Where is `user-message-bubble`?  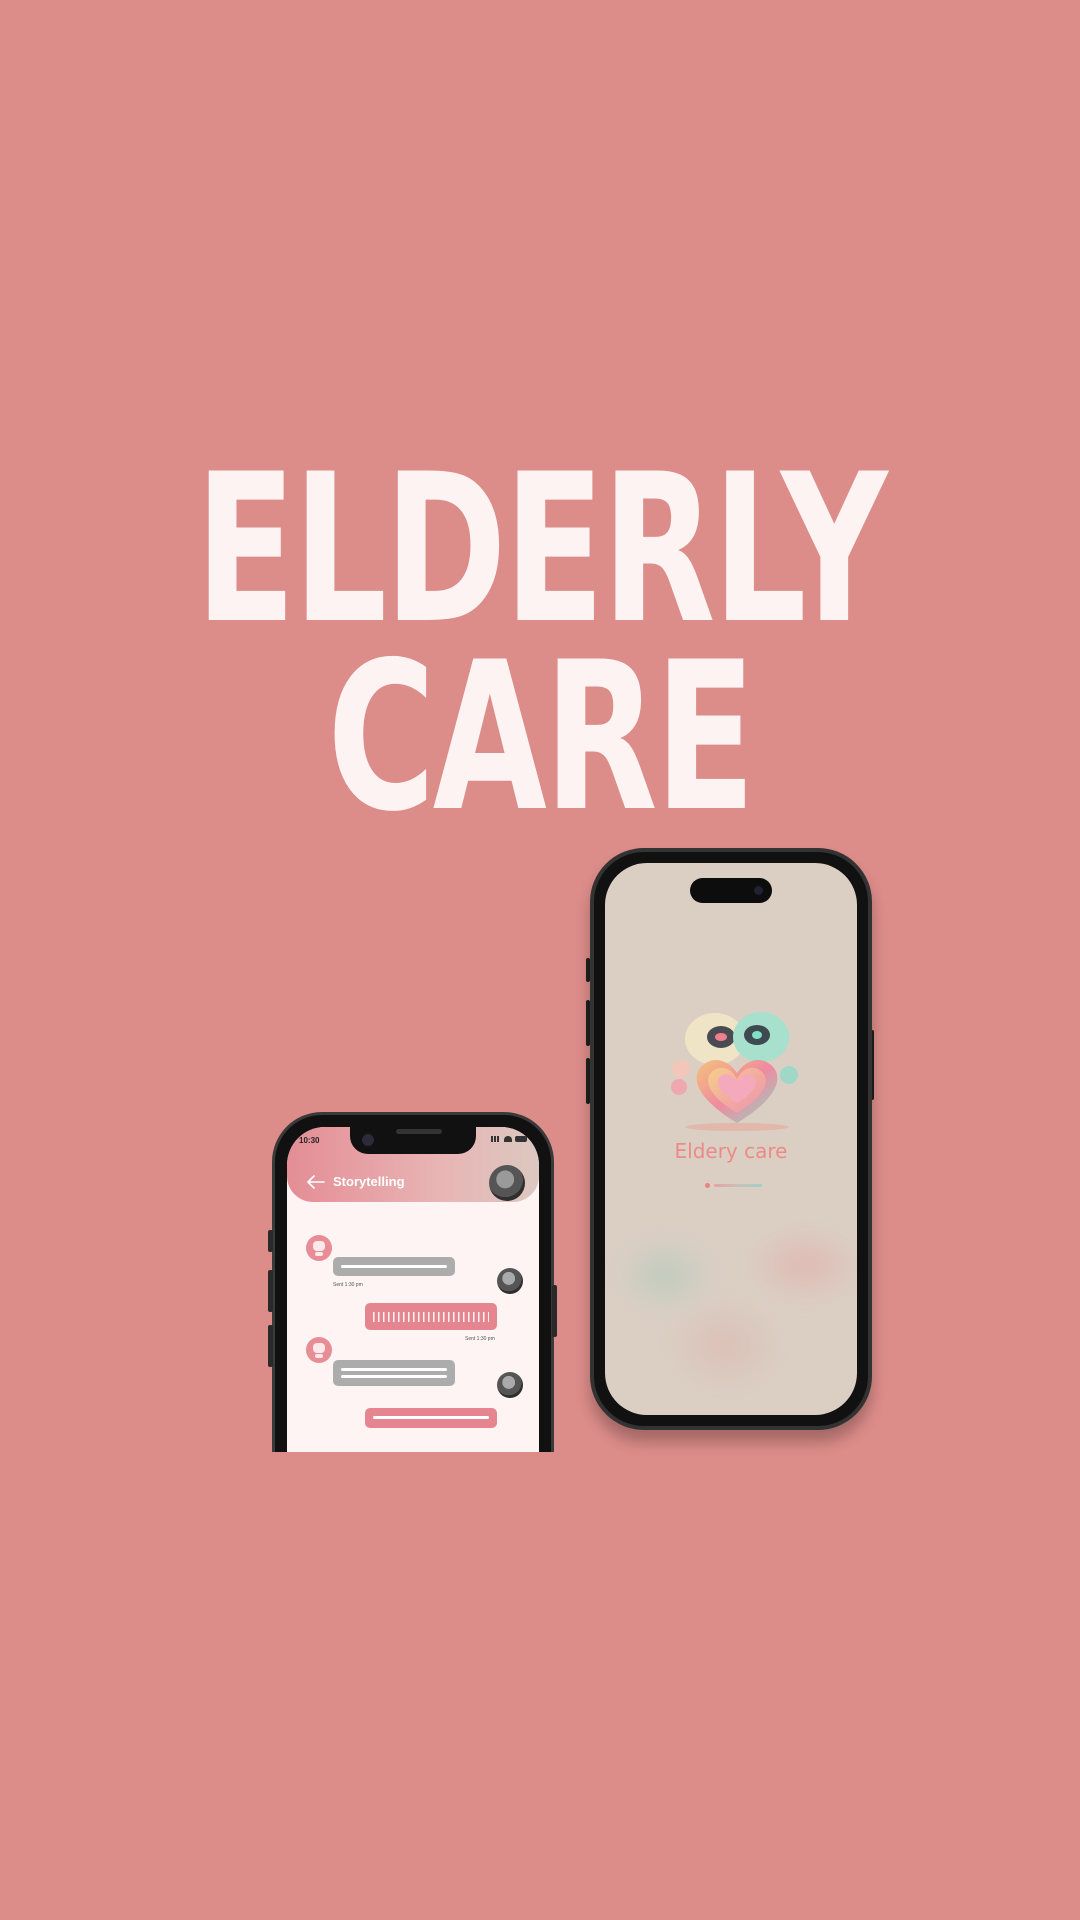 user-message-bubble is located at coordinates (431, 1418).